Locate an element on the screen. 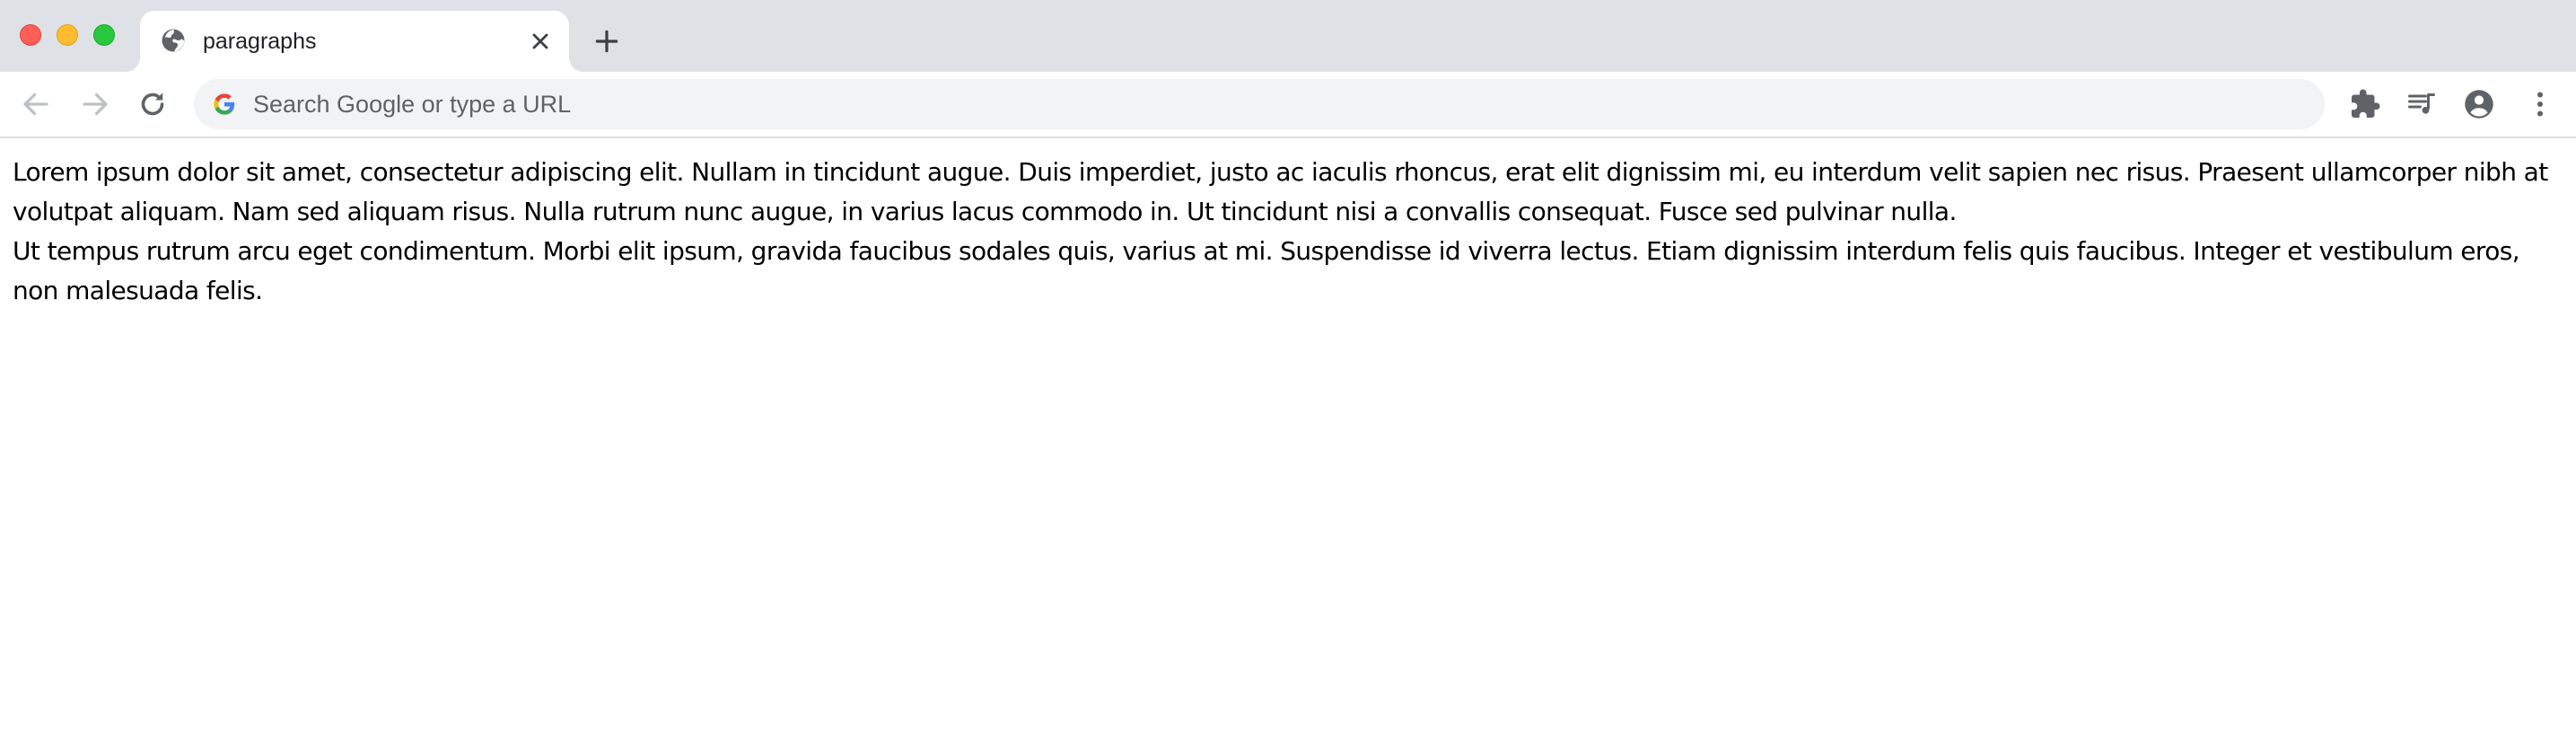 The height and width of the screenshot is (740, 2576). tab-active: paragraphs is located at coordinates (354, 41).